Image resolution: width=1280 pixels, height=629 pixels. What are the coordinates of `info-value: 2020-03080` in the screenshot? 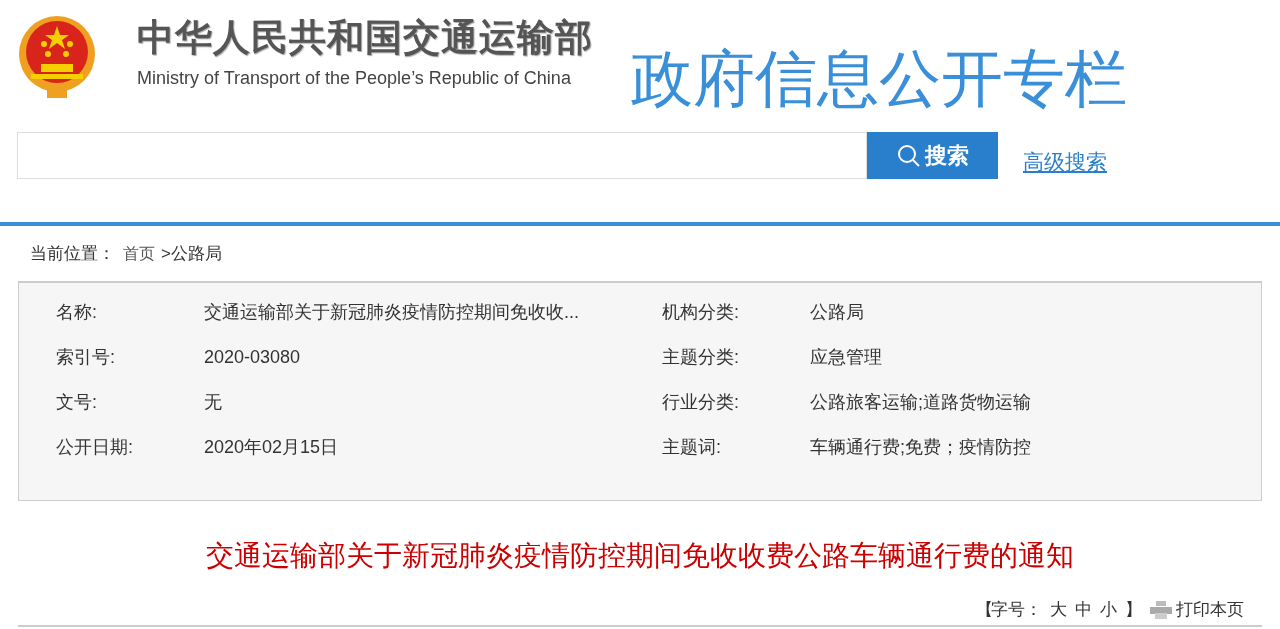 It's located at (253, 357).